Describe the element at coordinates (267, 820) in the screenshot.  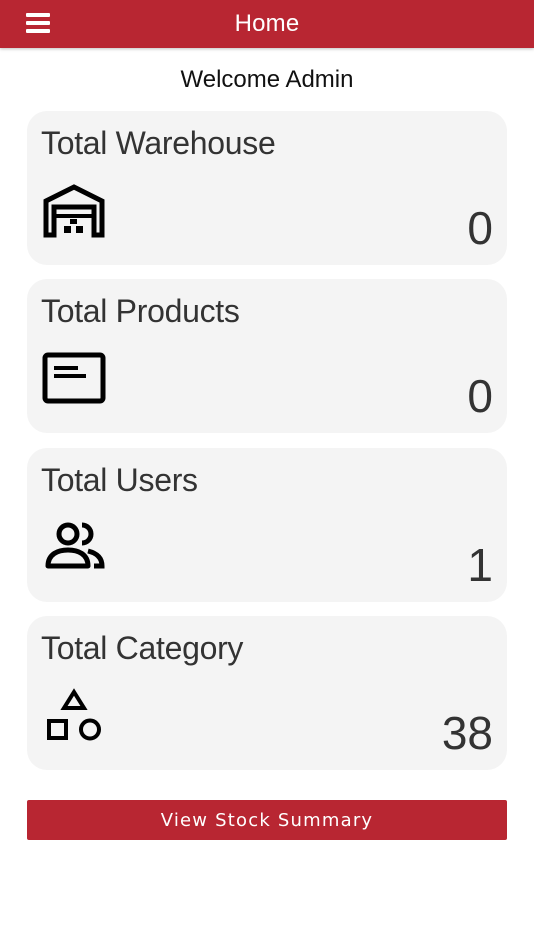
I see `view-stock-summary-button: View Stock Summary` at that location.